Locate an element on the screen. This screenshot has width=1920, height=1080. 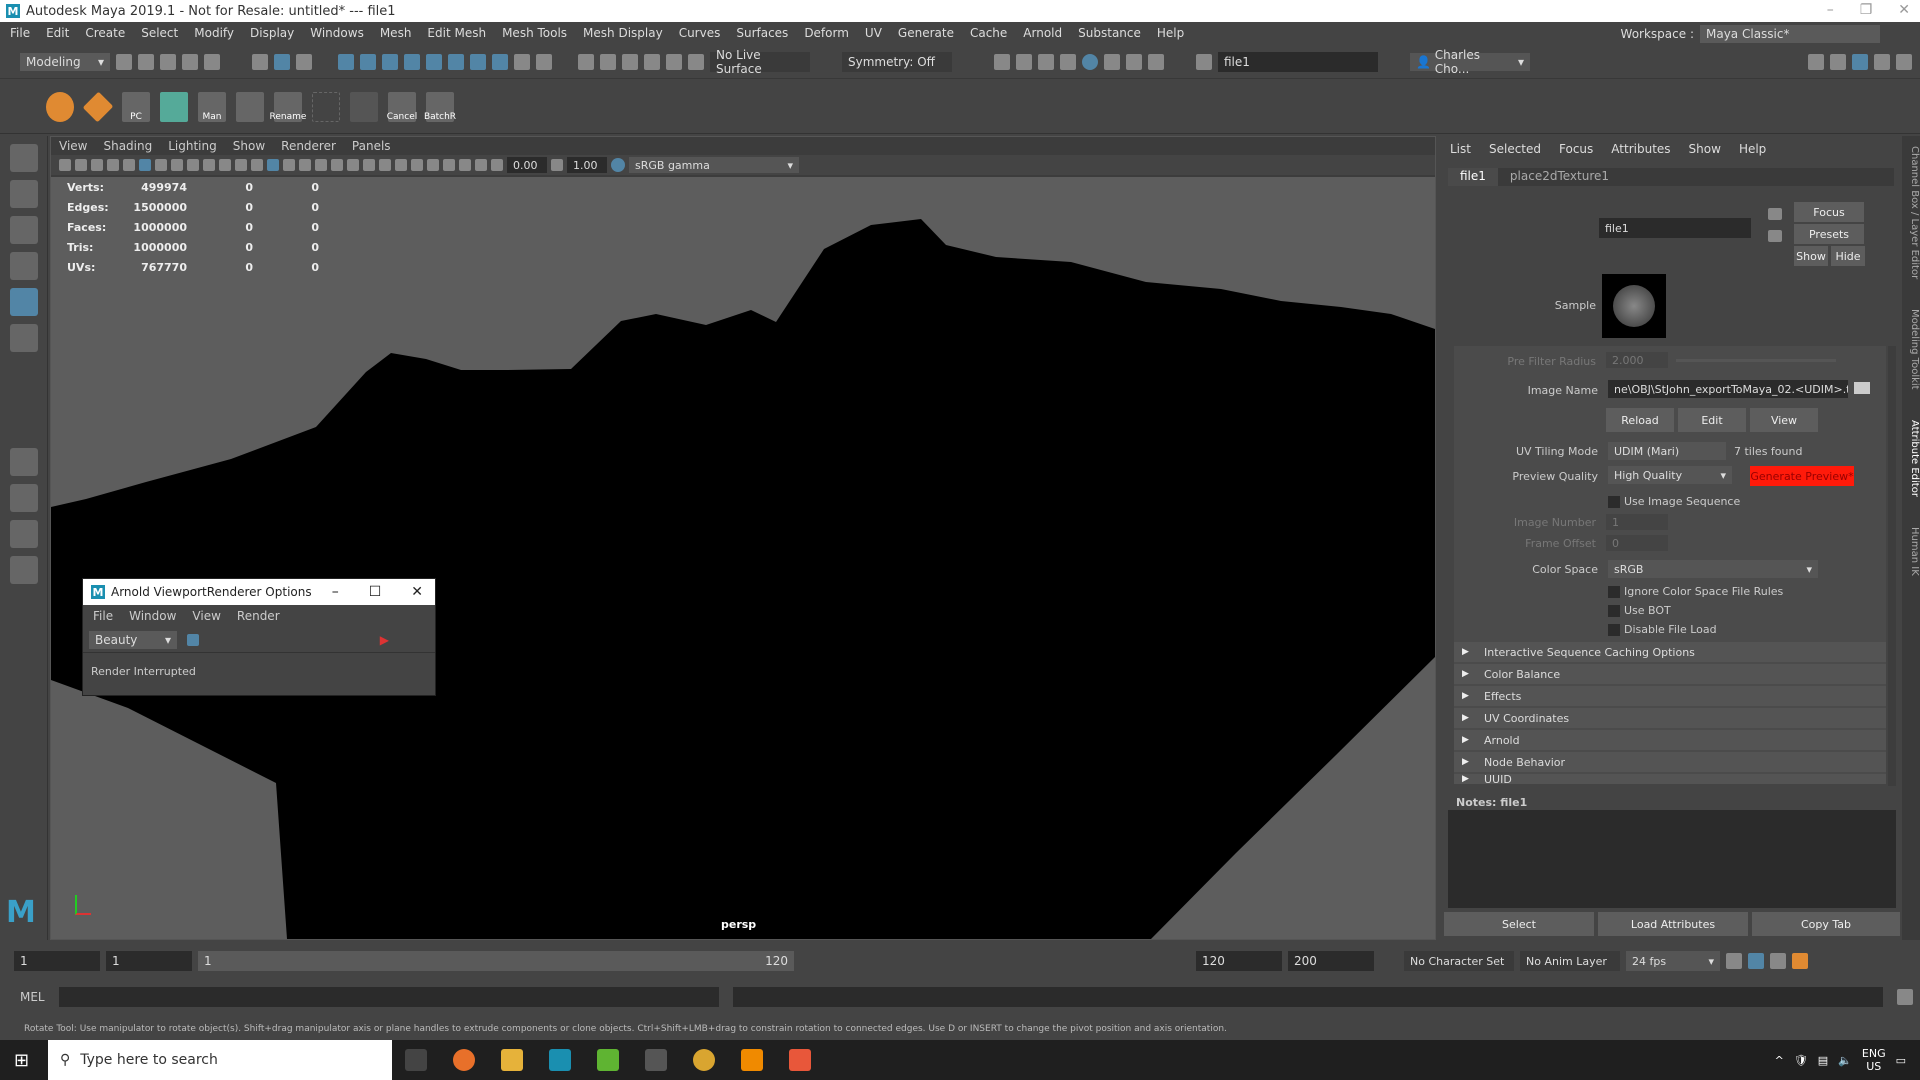
start-time-field: 1 is located at coordinates (57, 961).